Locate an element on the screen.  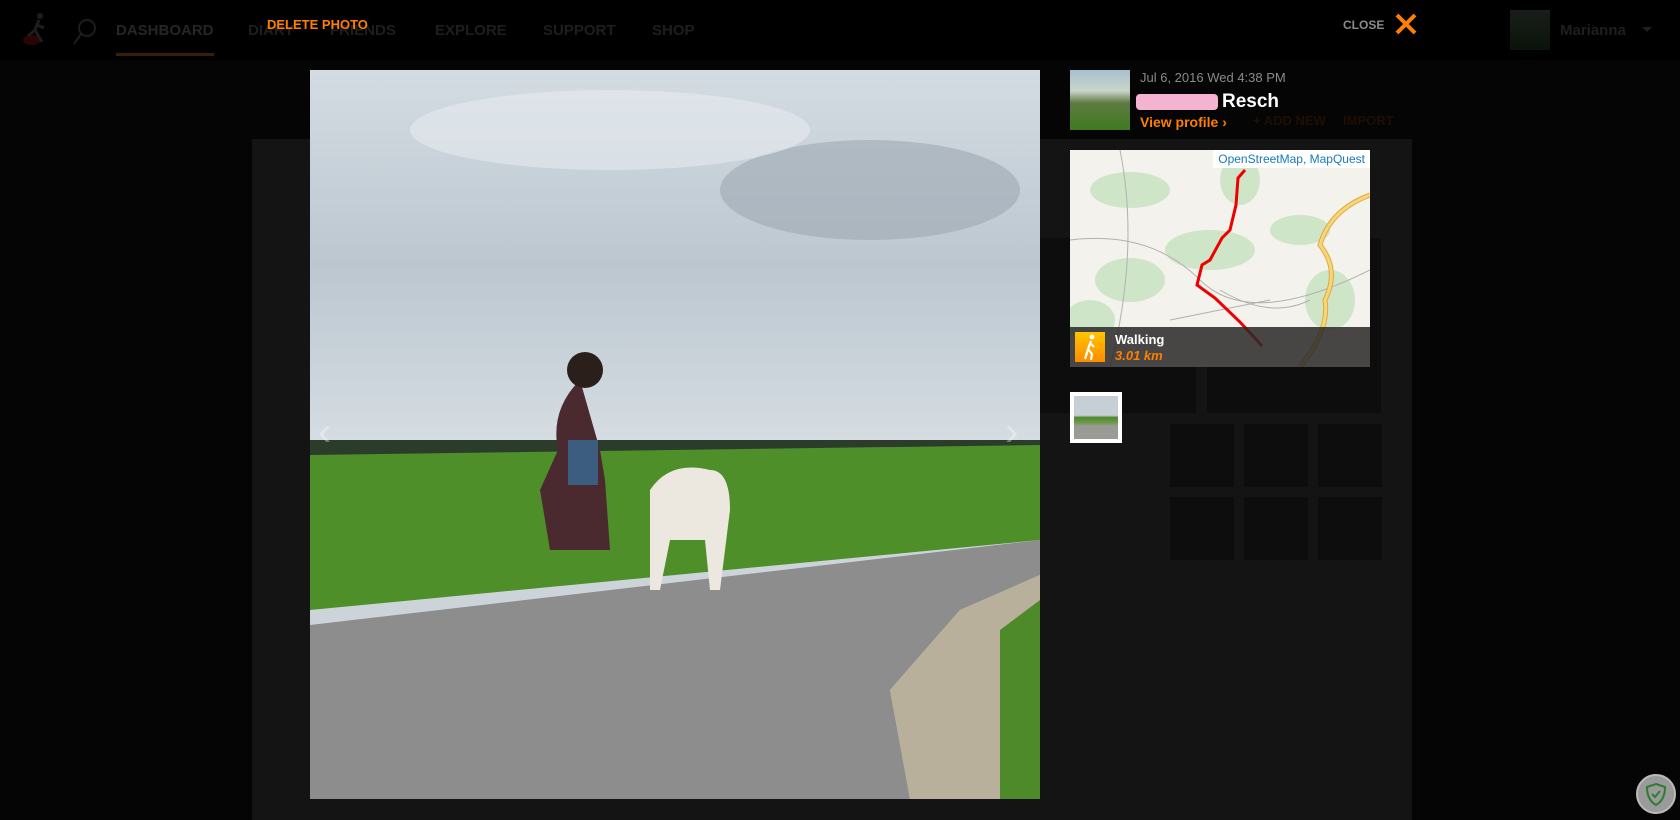
search-icon is located at coordinates (85, 32).